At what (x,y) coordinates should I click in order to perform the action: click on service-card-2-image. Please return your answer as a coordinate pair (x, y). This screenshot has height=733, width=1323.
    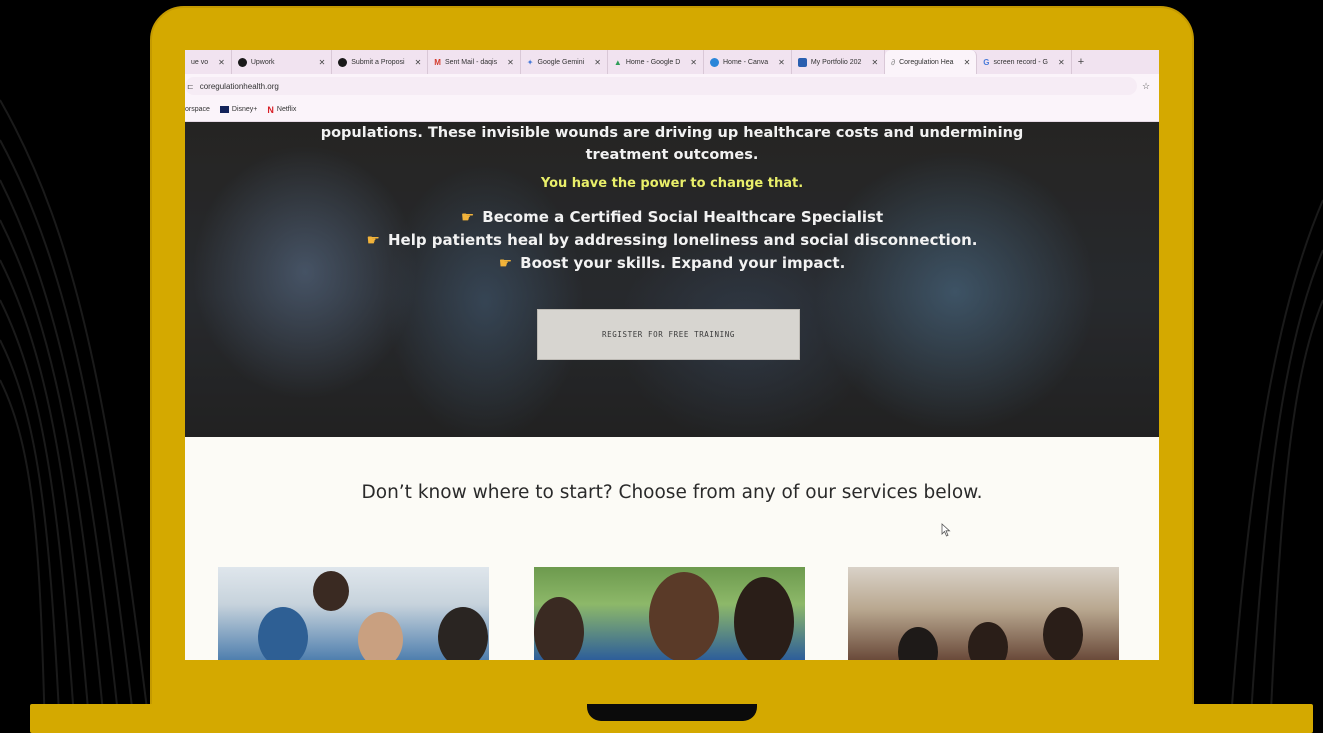
    Looking at the image, I should click on (669, 613).